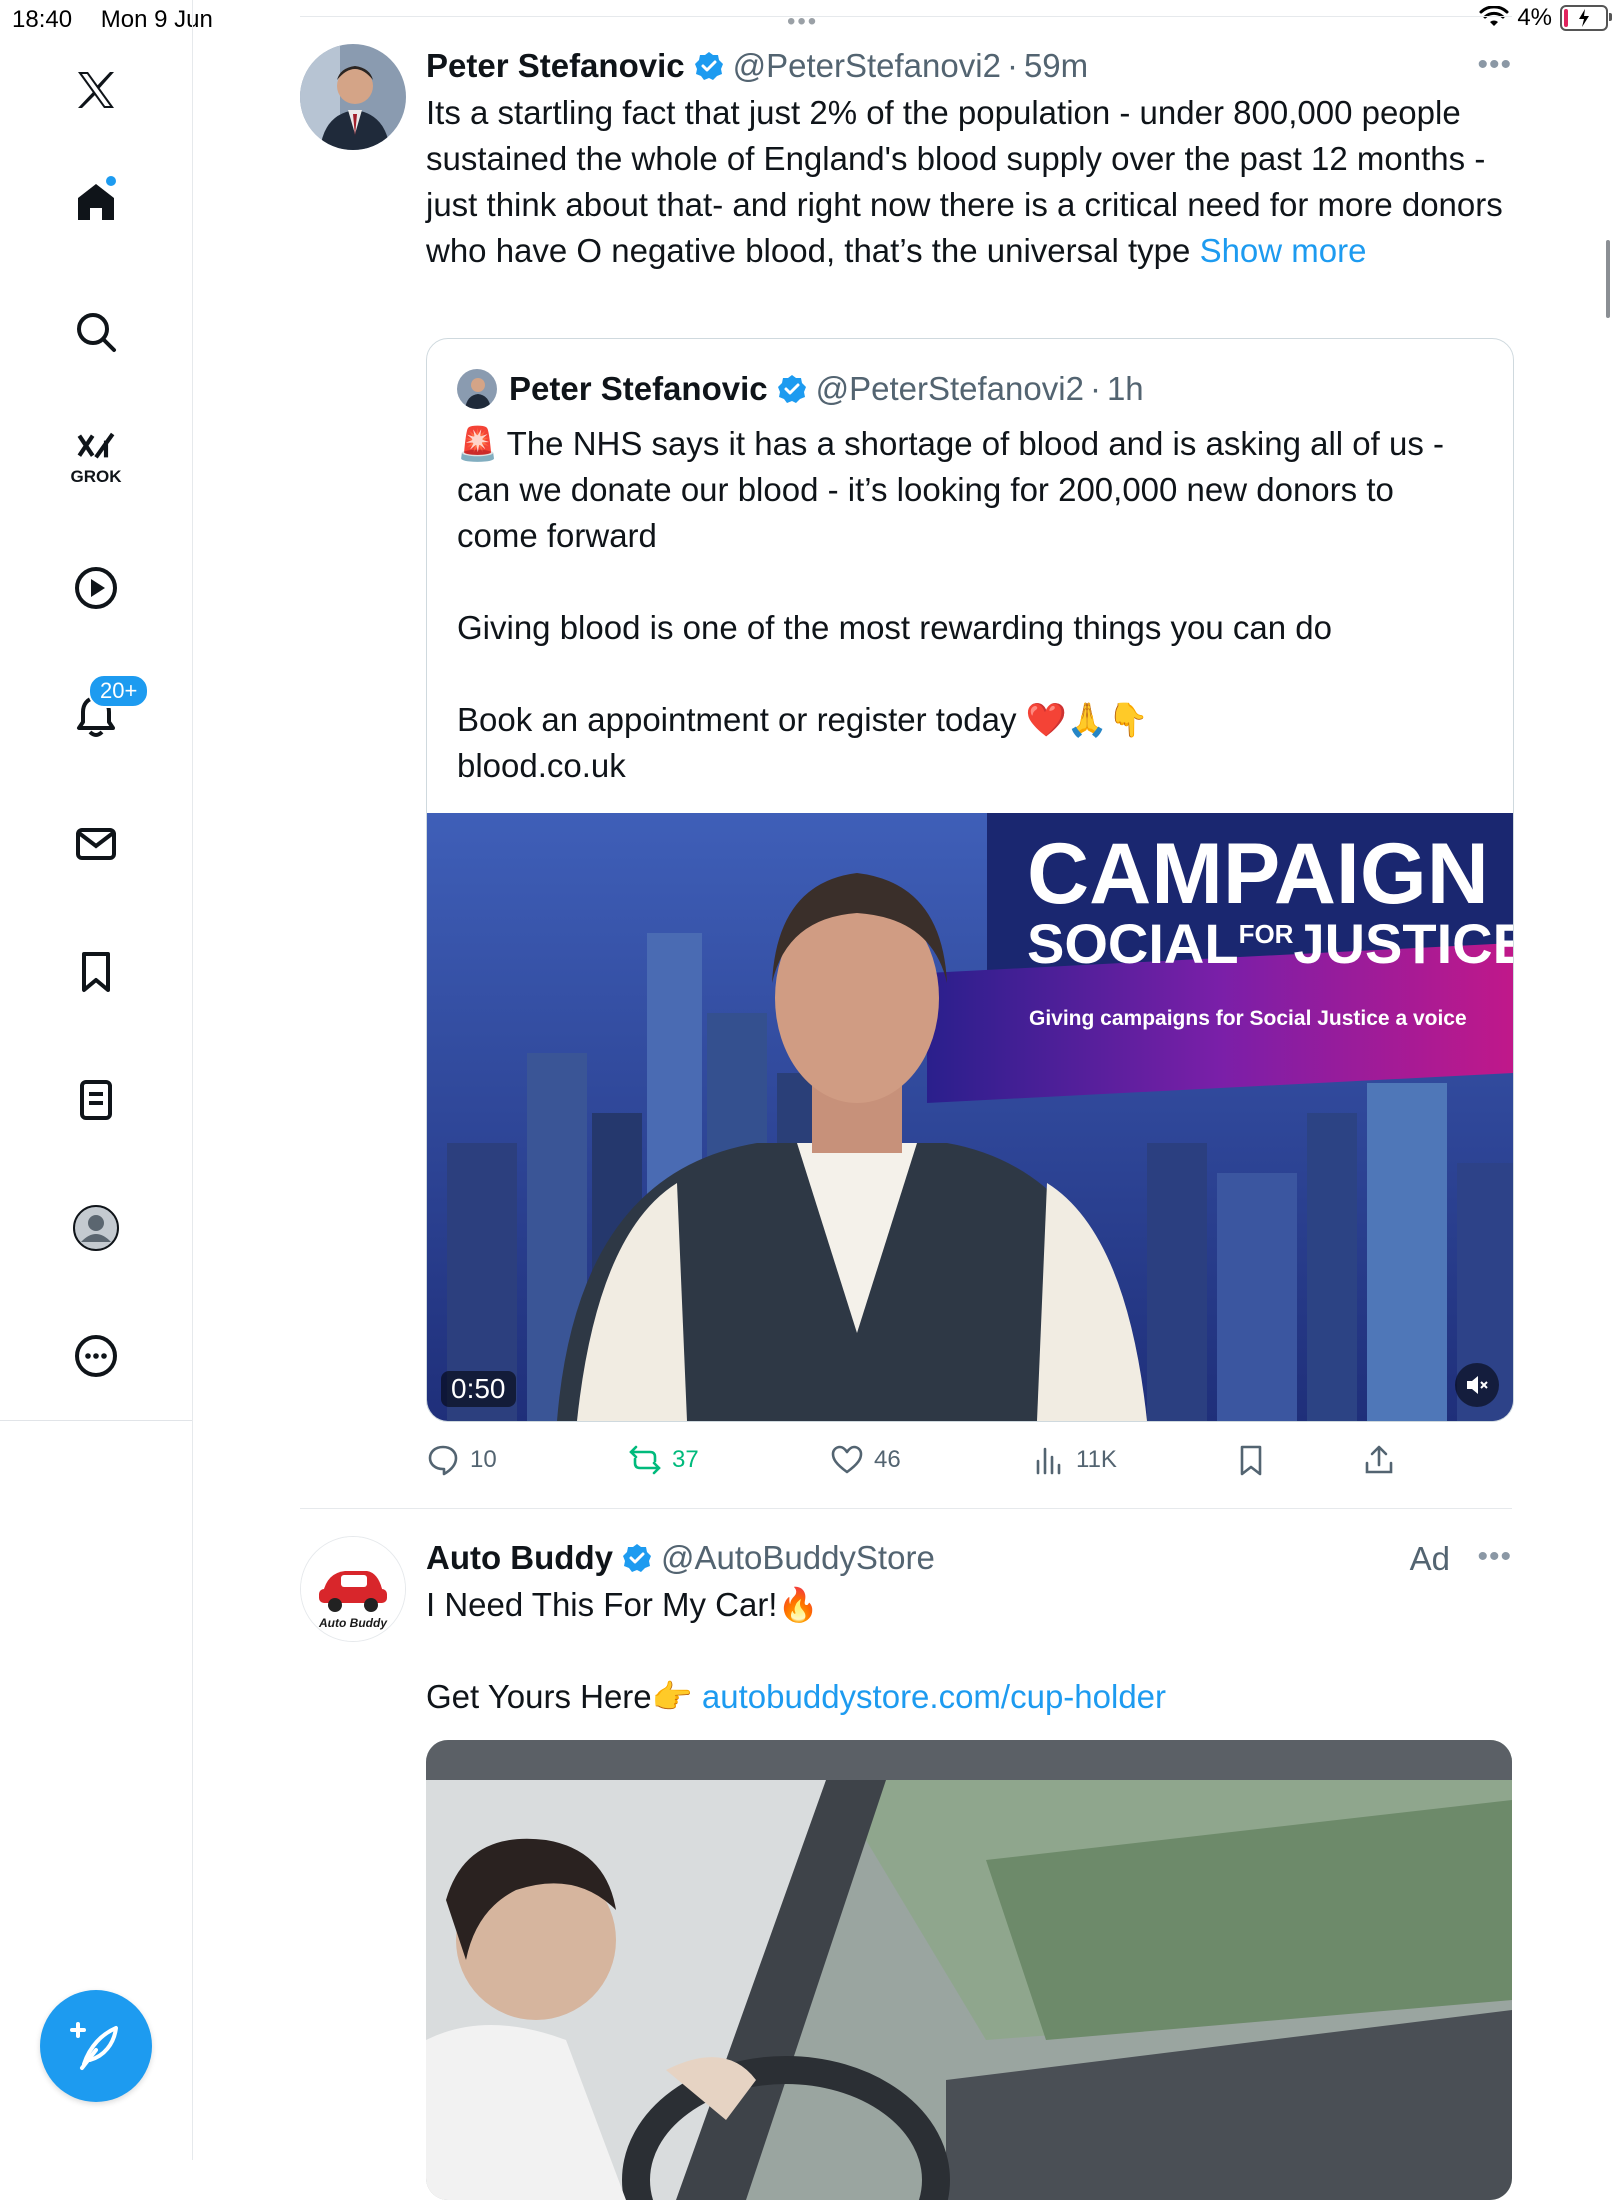 The height and width of the screenshot is (2200, 1620). What do you see at coordinates (96, 844) in the screenshot?
I see `messages-icon` at bounding box center [96, 844].